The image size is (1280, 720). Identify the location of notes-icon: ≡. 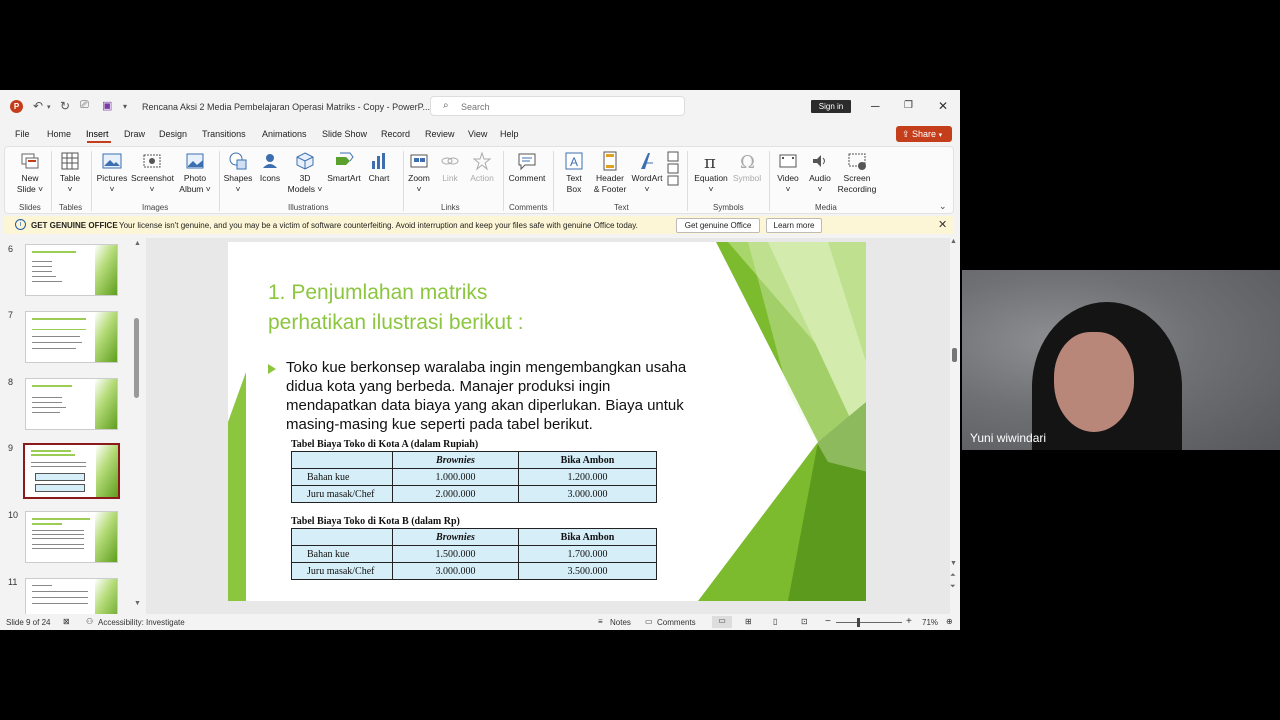
(600, 621).